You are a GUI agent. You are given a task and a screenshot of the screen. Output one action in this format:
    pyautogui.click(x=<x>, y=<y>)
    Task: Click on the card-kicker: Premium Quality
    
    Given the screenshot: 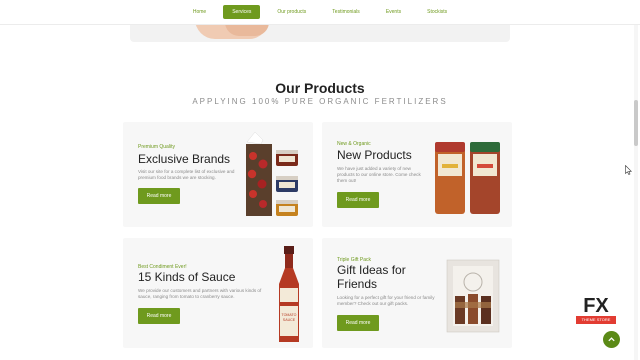 What is the action you would take?
    pyautogui.click(x=156, y=147)
    